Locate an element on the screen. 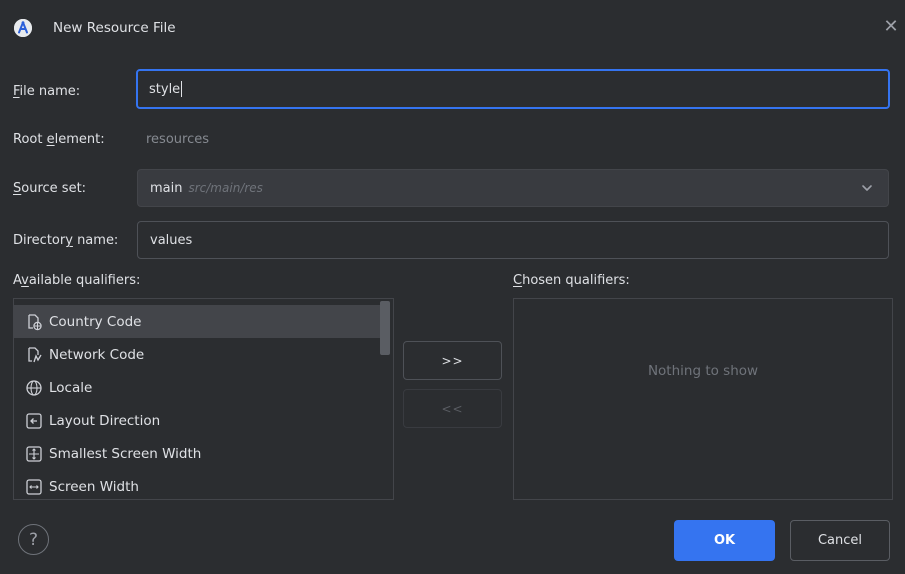  list-item-country-code: Country Code is located at coordinates (197, 321).